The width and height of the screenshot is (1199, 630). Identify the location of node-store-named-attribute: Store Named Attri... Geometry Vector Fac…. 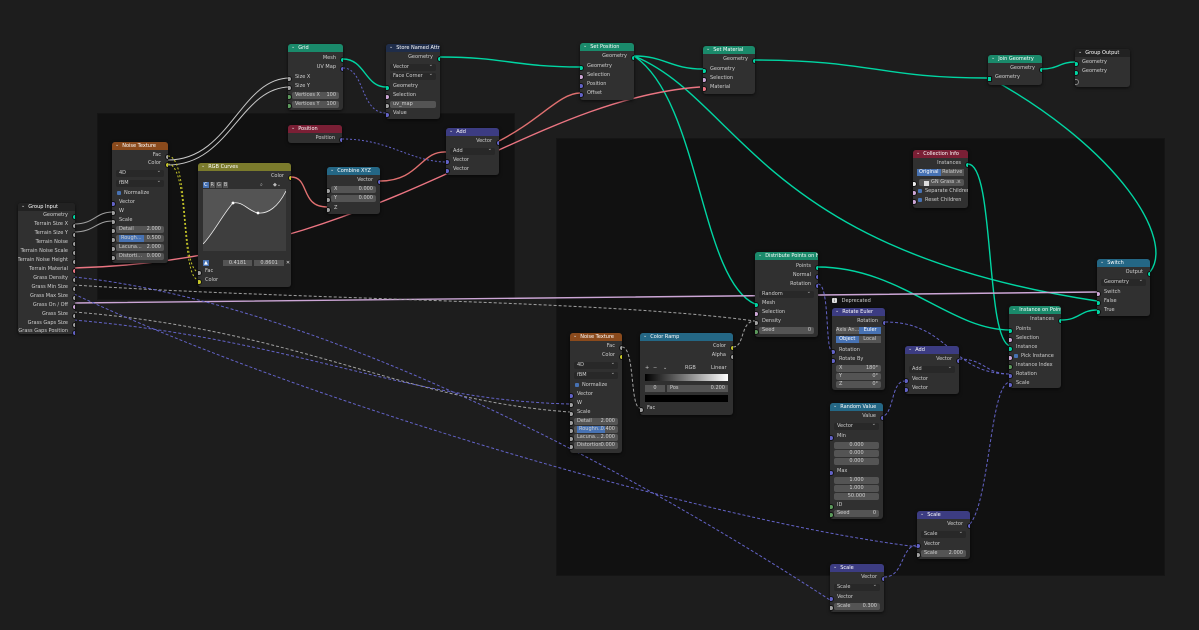
(413, 81).